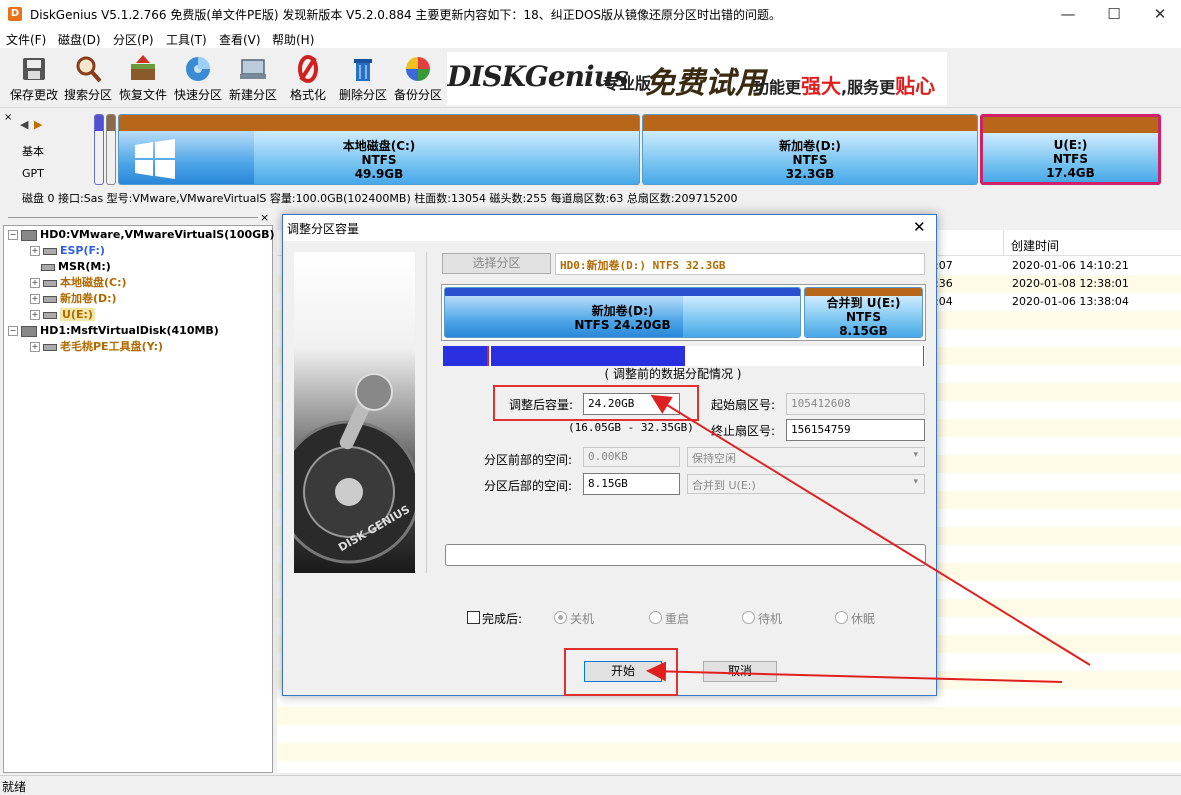  I want to click on menu-help: 帮助(H), so click(293, 39).